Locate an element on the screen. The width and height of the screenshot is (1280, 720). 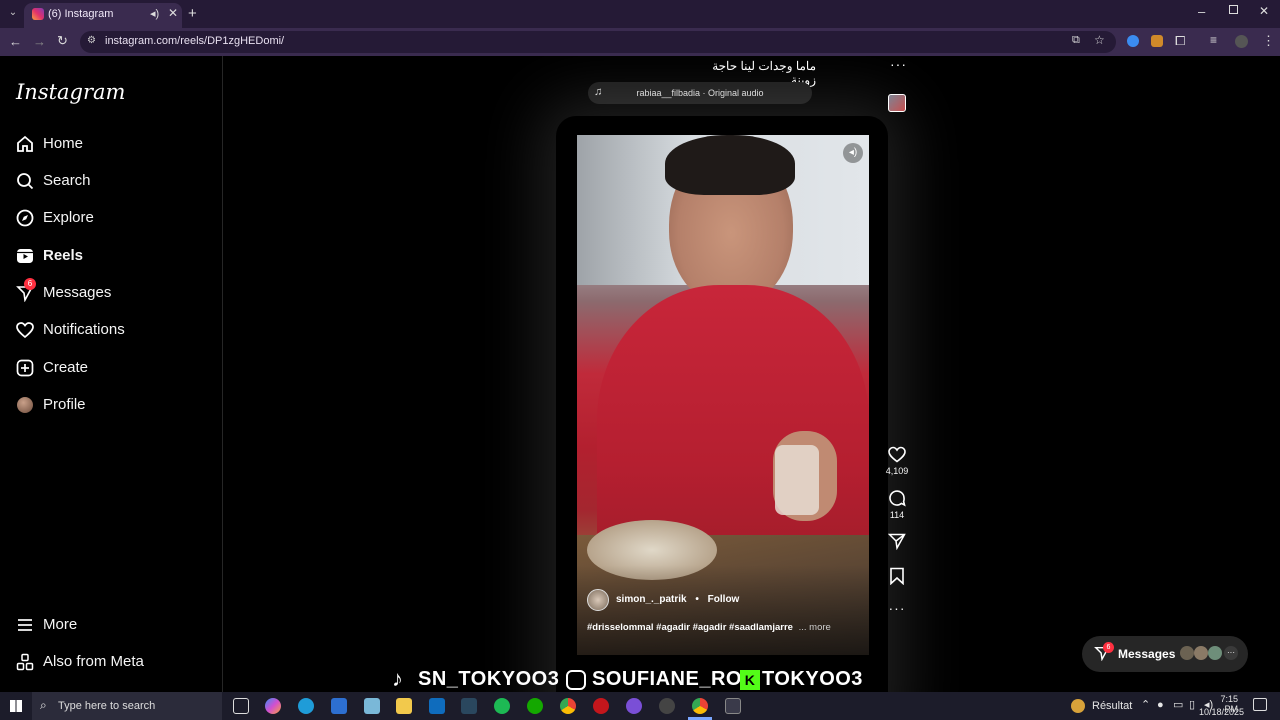
chrome-active-icon is located at coordinates (700, 706).